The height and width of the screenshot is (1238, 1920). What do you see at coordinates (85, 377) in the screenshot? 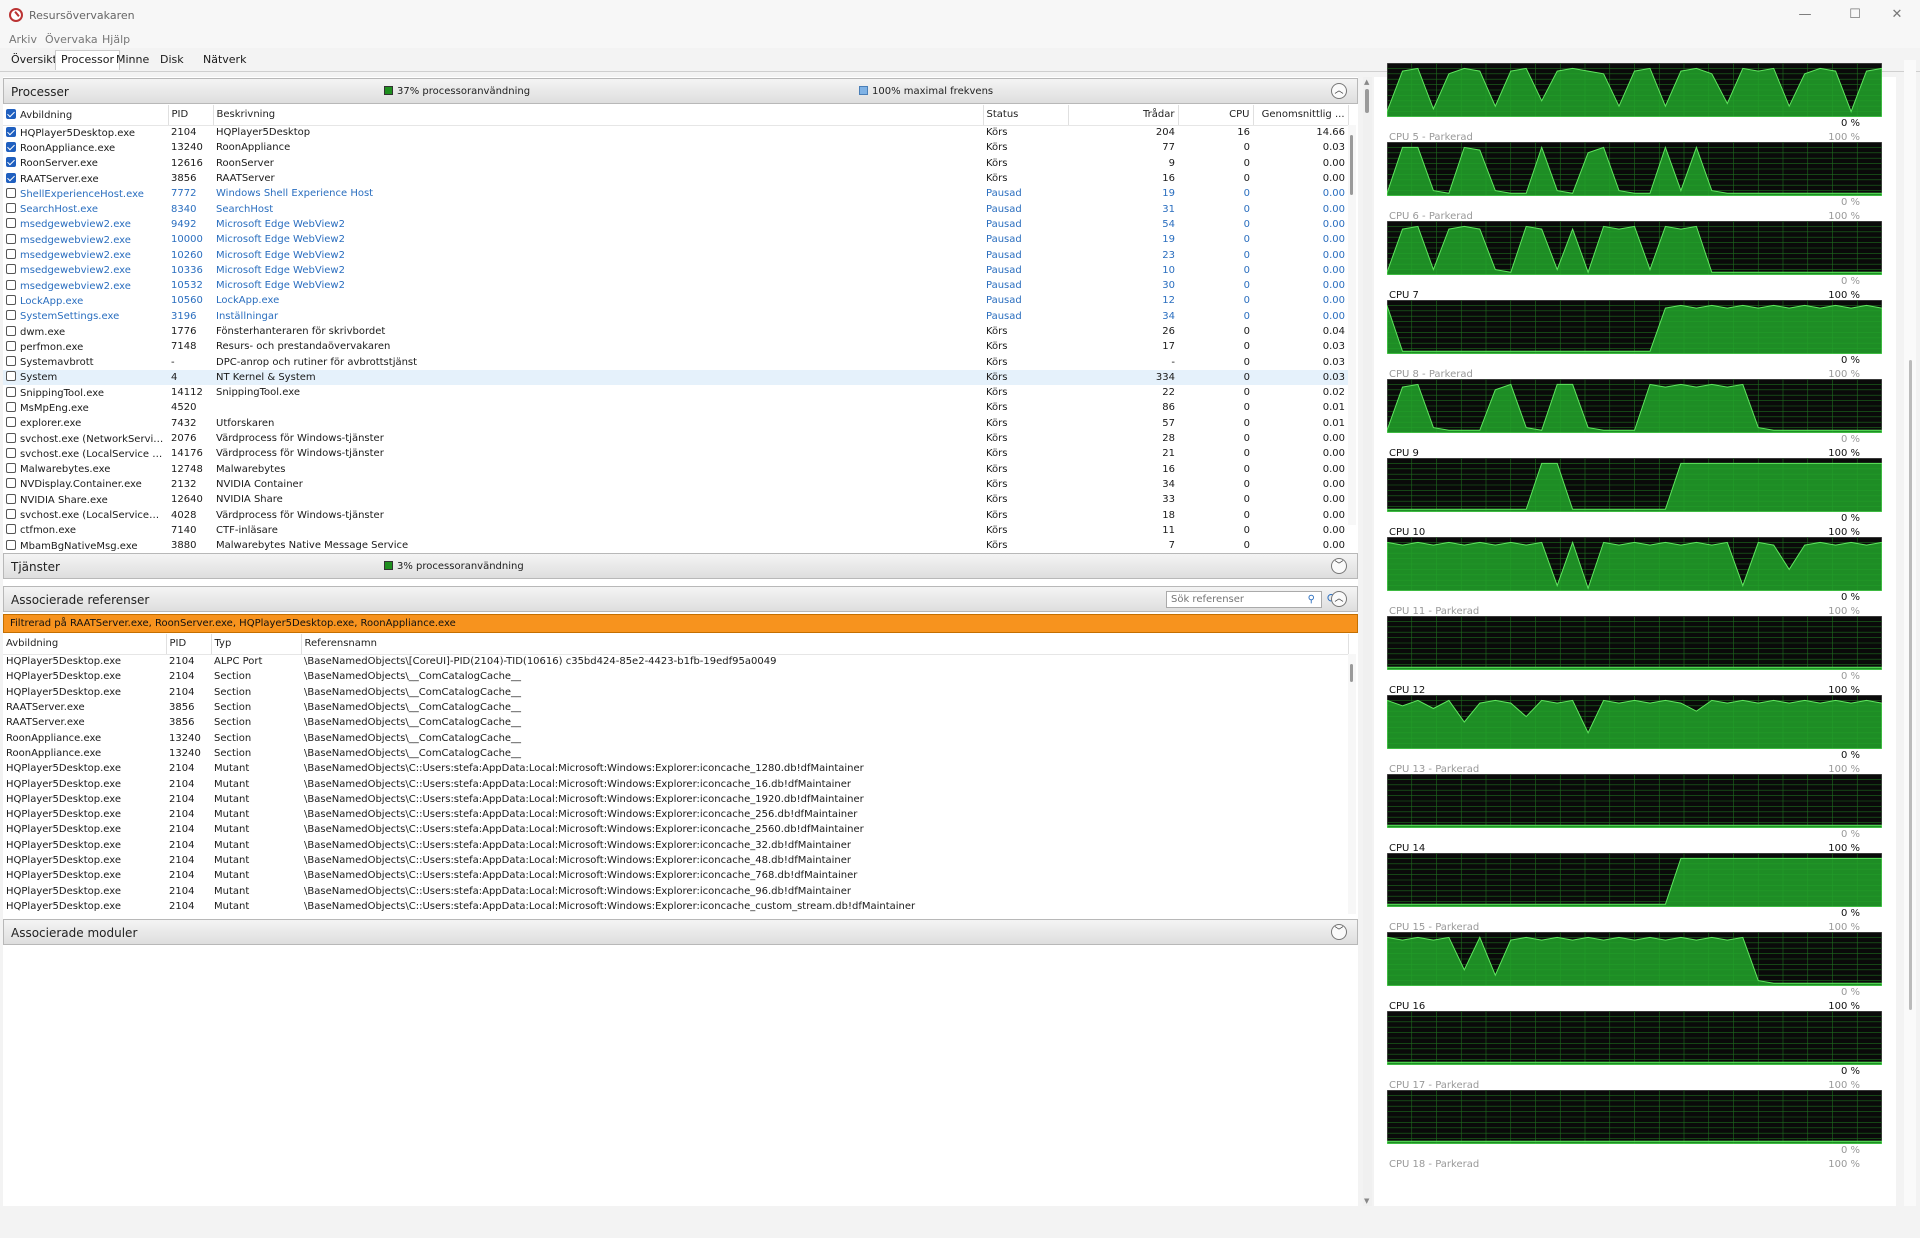
I see `process-image: System` at bounding box center [85, 377].